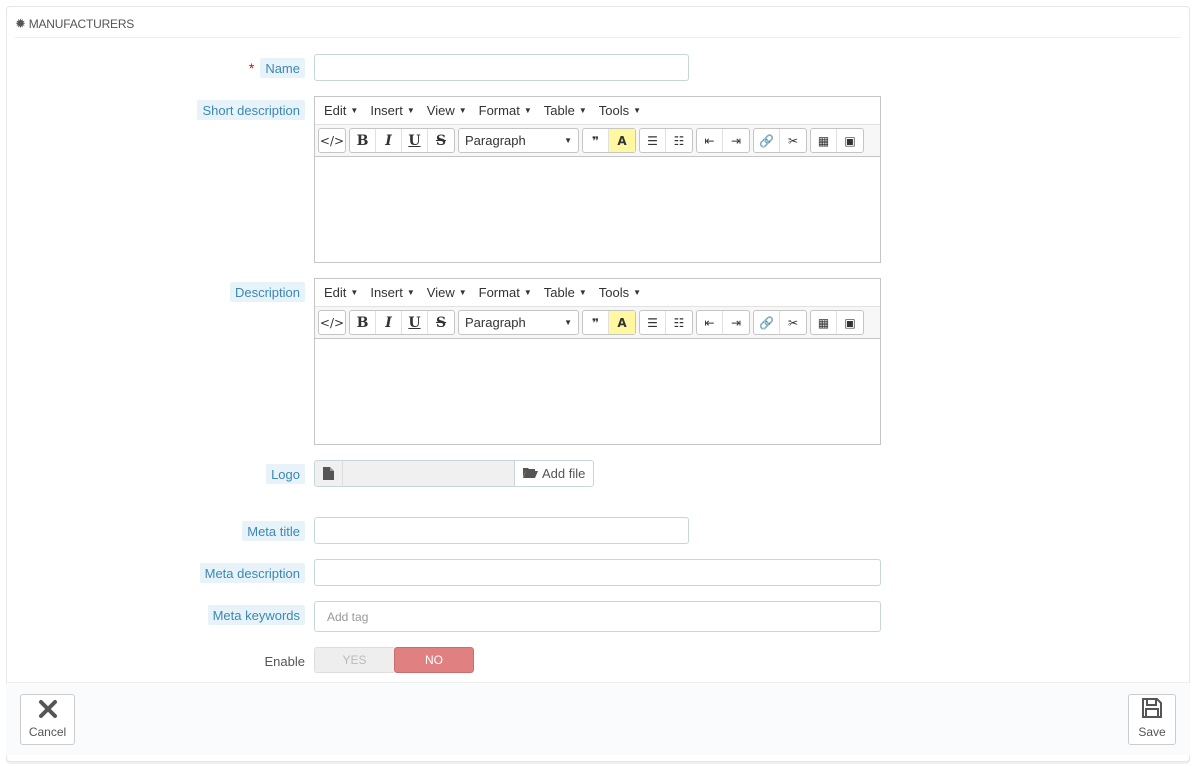  What do you see at coordinates (501, 67) in the screenshot?
I see `name-input` at bounding box center [501, 67].